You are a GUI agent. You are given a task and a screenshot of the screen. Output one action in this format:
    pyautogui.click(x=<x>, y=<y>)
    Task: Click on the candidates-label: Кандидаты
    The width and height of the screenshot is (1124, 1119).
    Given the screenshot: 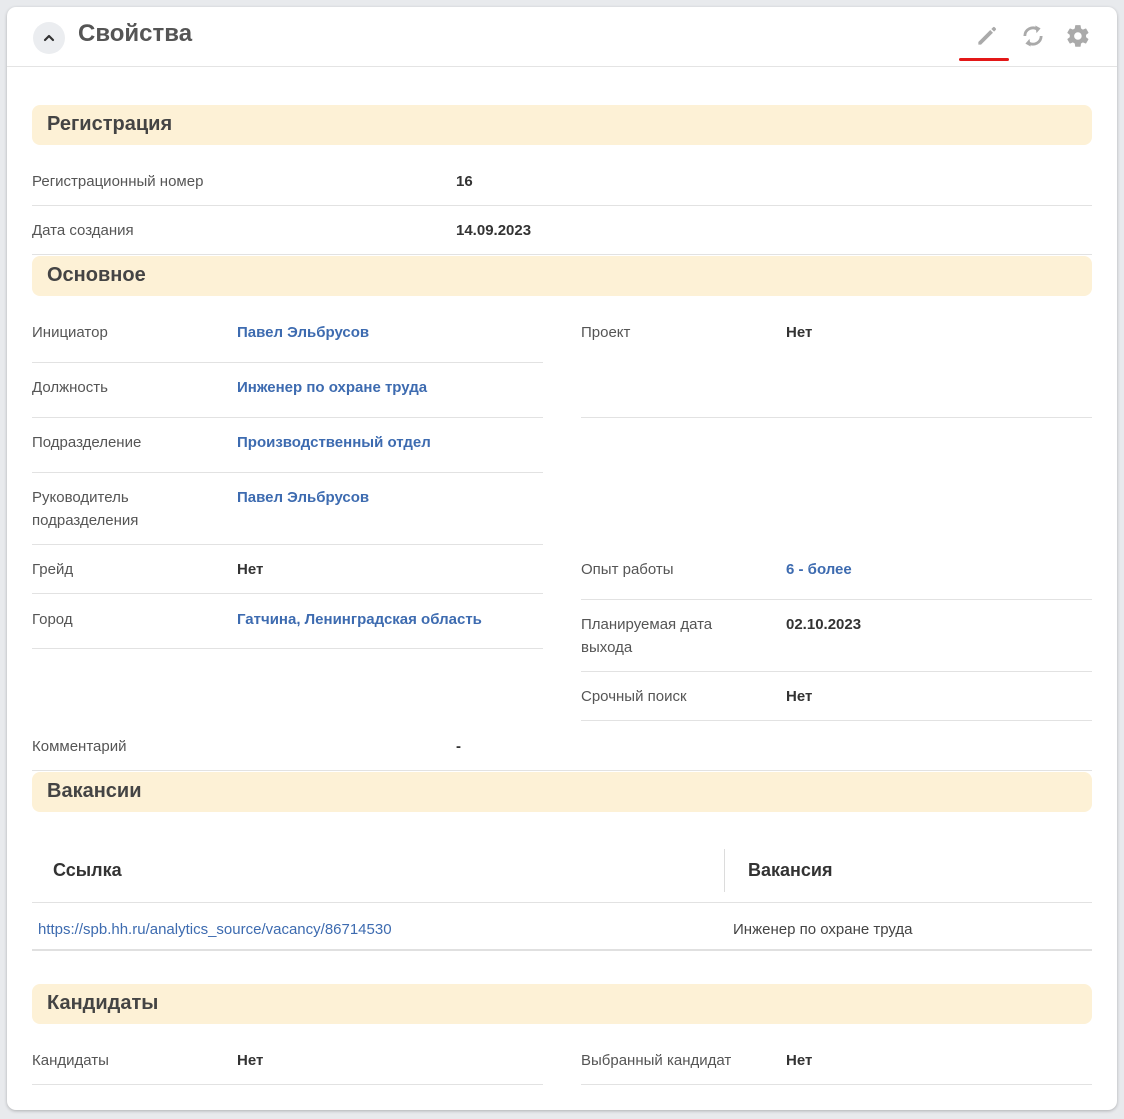 What is the action you would take?
    pyautogui.click(x=70, y=1060)
    